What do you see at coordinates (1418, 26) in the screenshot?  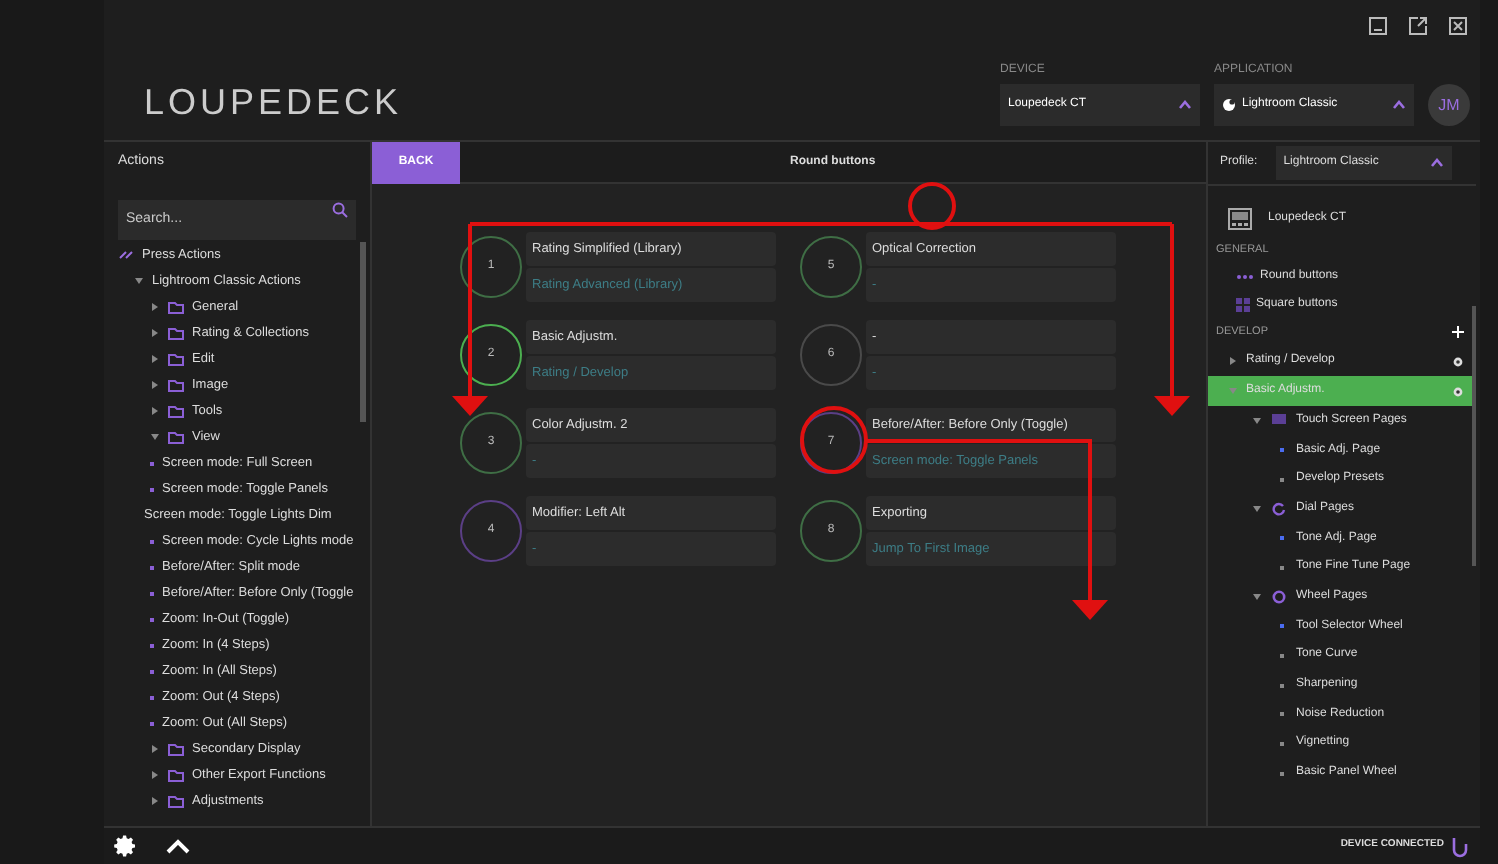 I see `popout-icon` at bounding box center [1418, 26].